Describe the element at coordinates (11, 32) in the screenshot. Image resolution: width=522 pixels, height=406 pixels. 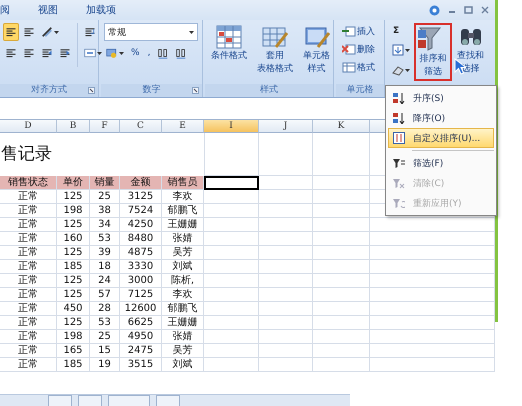
I see `align-button` at that location.